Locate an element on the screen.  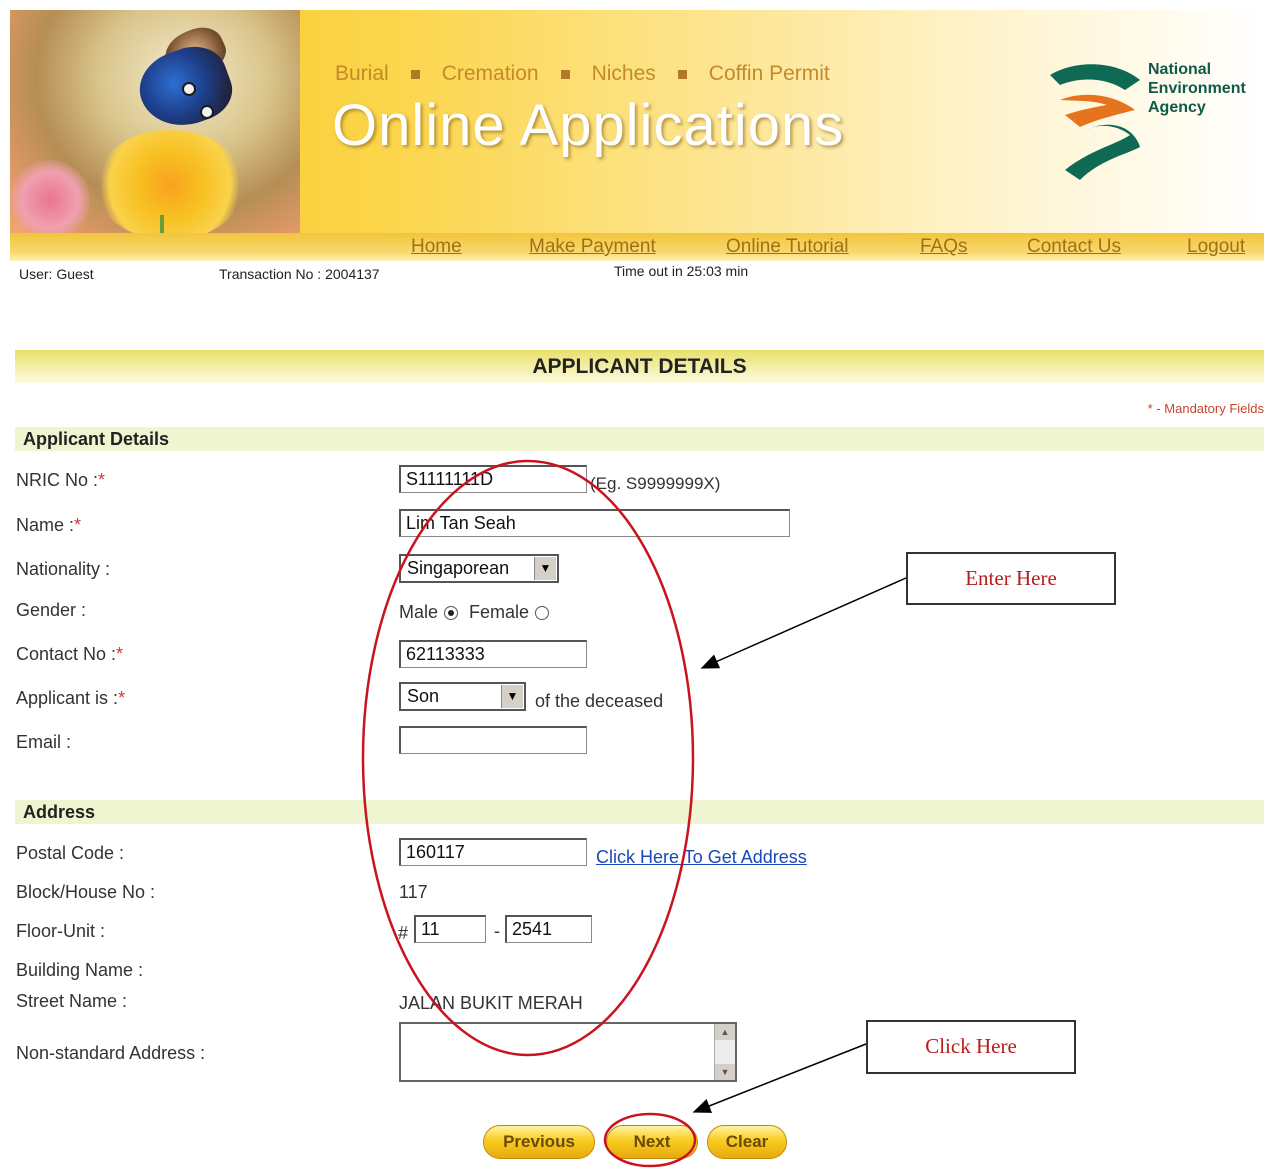
nav-contact-us: Contact Us is located at coordinates (1074, 247).